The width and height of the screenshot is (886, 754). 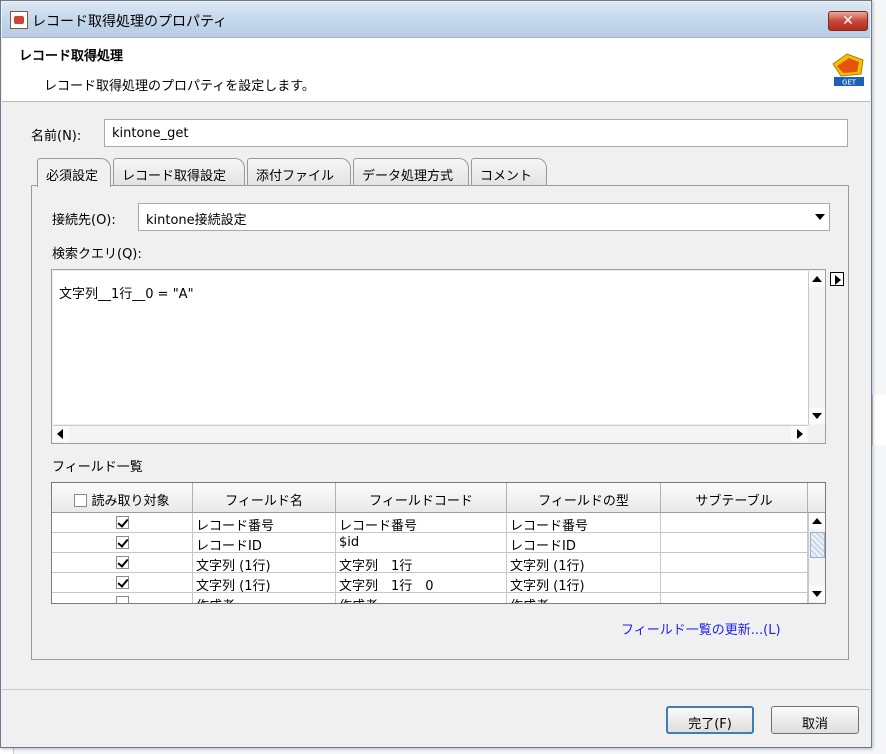 I want to click on query-horizontal-scrollbar, so click(x=430, y=433).